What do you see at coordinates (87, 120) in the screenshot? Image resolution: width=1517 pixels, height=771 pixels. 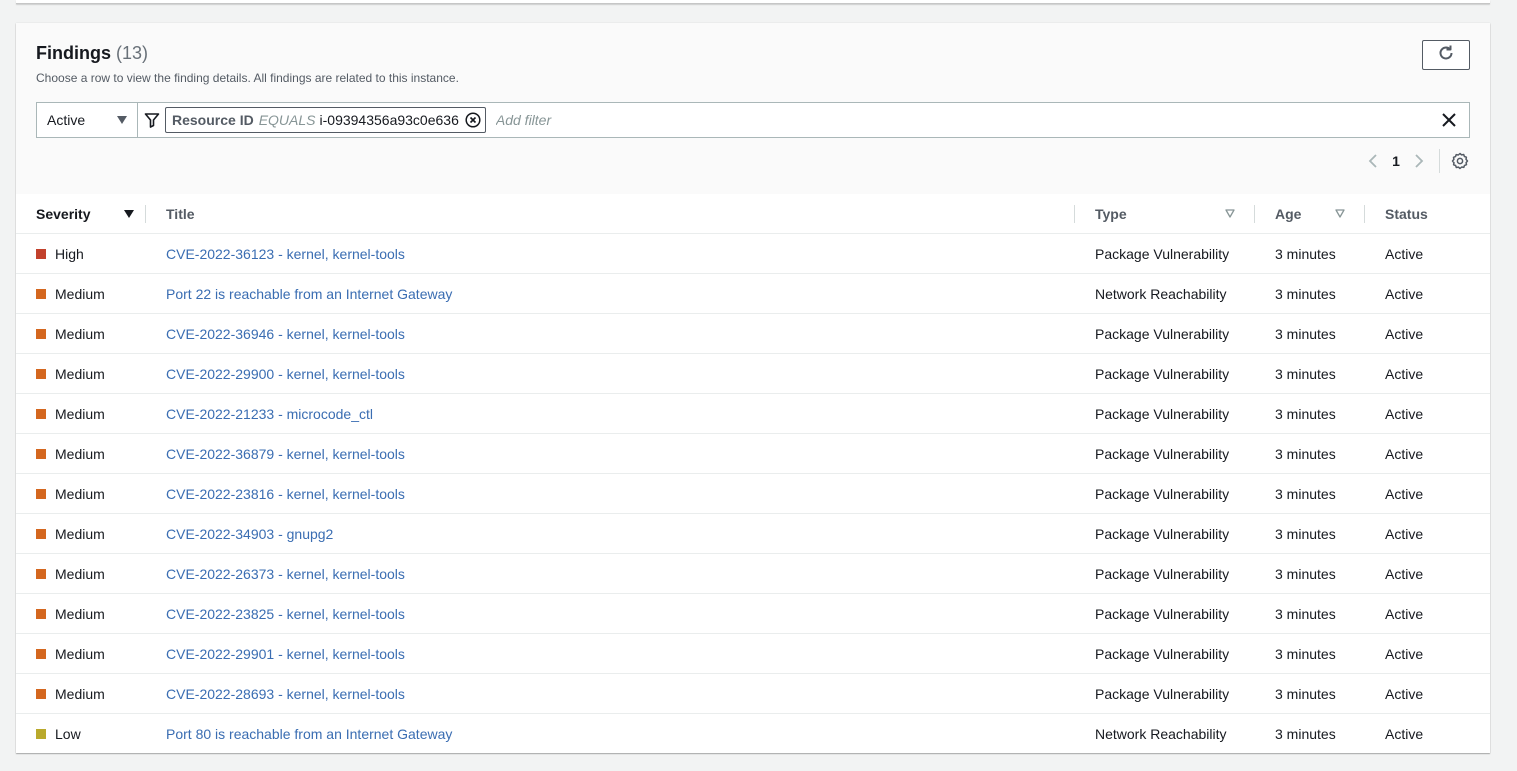 I see `status-select: Active` at bounding box center [87, 120].